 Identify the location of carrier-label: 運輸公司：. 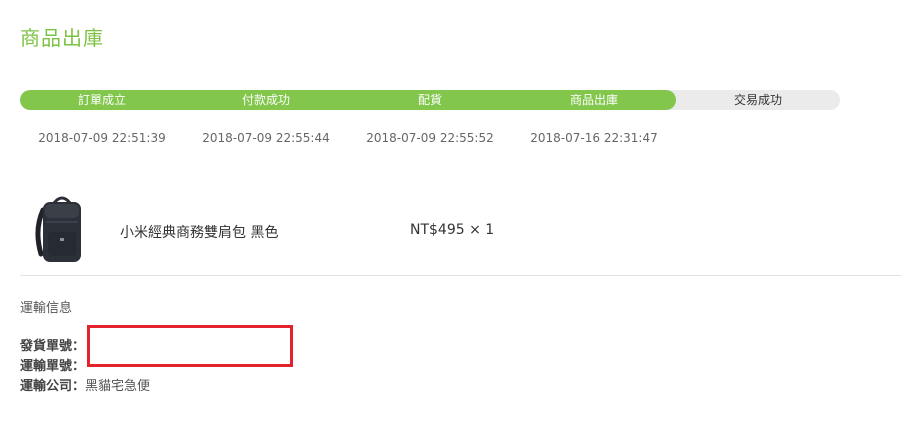
(53, 386).